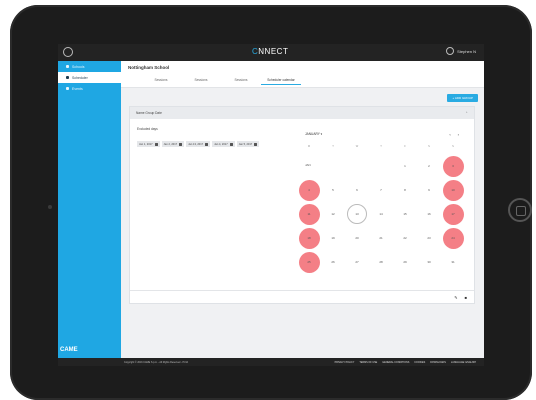  What do you see at coordinates (161, 81) in the screenshot?
I see `tab-sessions-1: Sessions` at bounding box center [161, 81].